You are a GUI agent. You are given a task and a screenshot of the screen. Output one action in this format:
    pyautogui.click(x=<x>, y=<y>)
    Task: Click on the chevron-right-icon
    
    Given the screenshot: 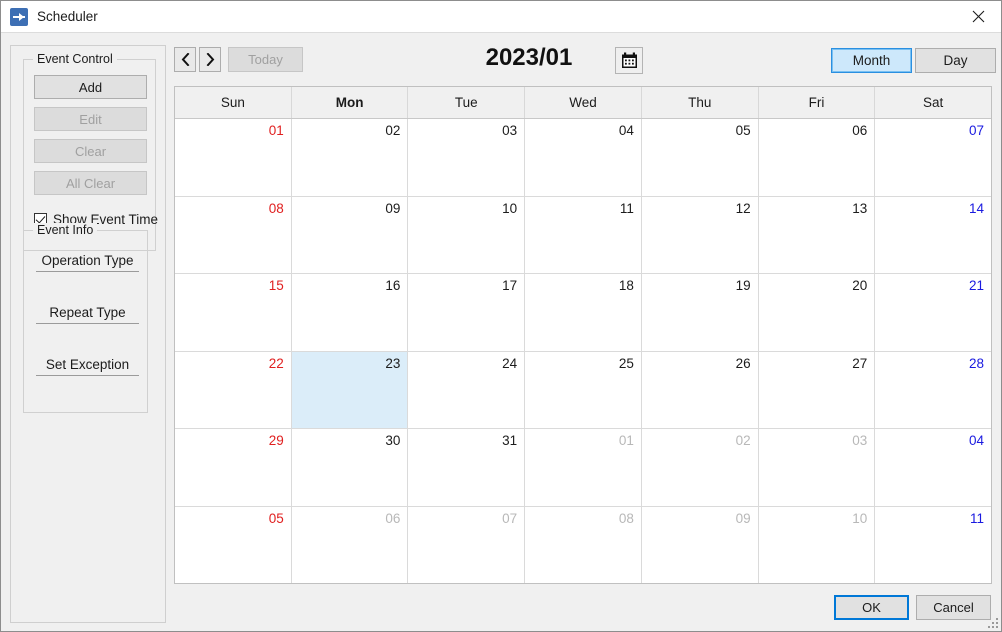 What is the action you would take?
    pyautogui.click(x=210, y=59)
    